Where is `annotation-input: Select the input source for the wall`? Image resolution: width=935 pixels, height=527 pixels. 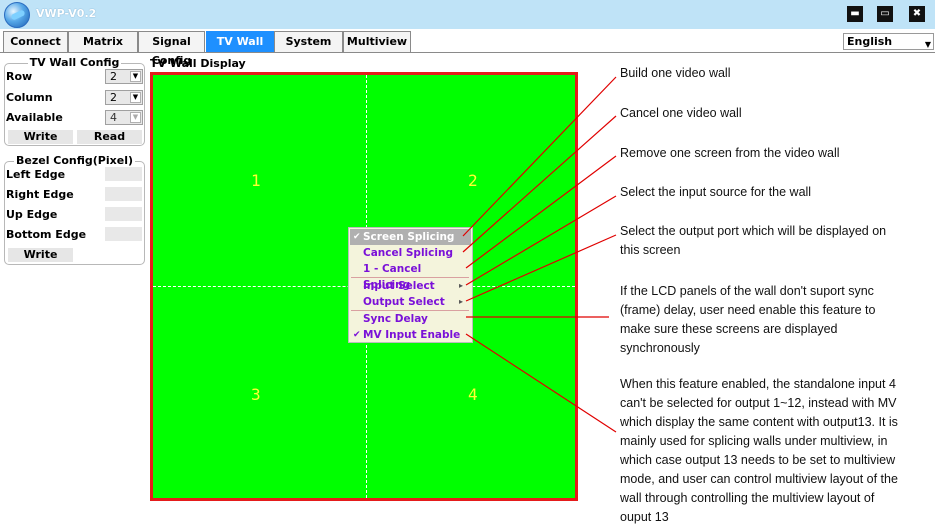
annotation-input: Select the input source for the wall is located at coordinates (716, 192).